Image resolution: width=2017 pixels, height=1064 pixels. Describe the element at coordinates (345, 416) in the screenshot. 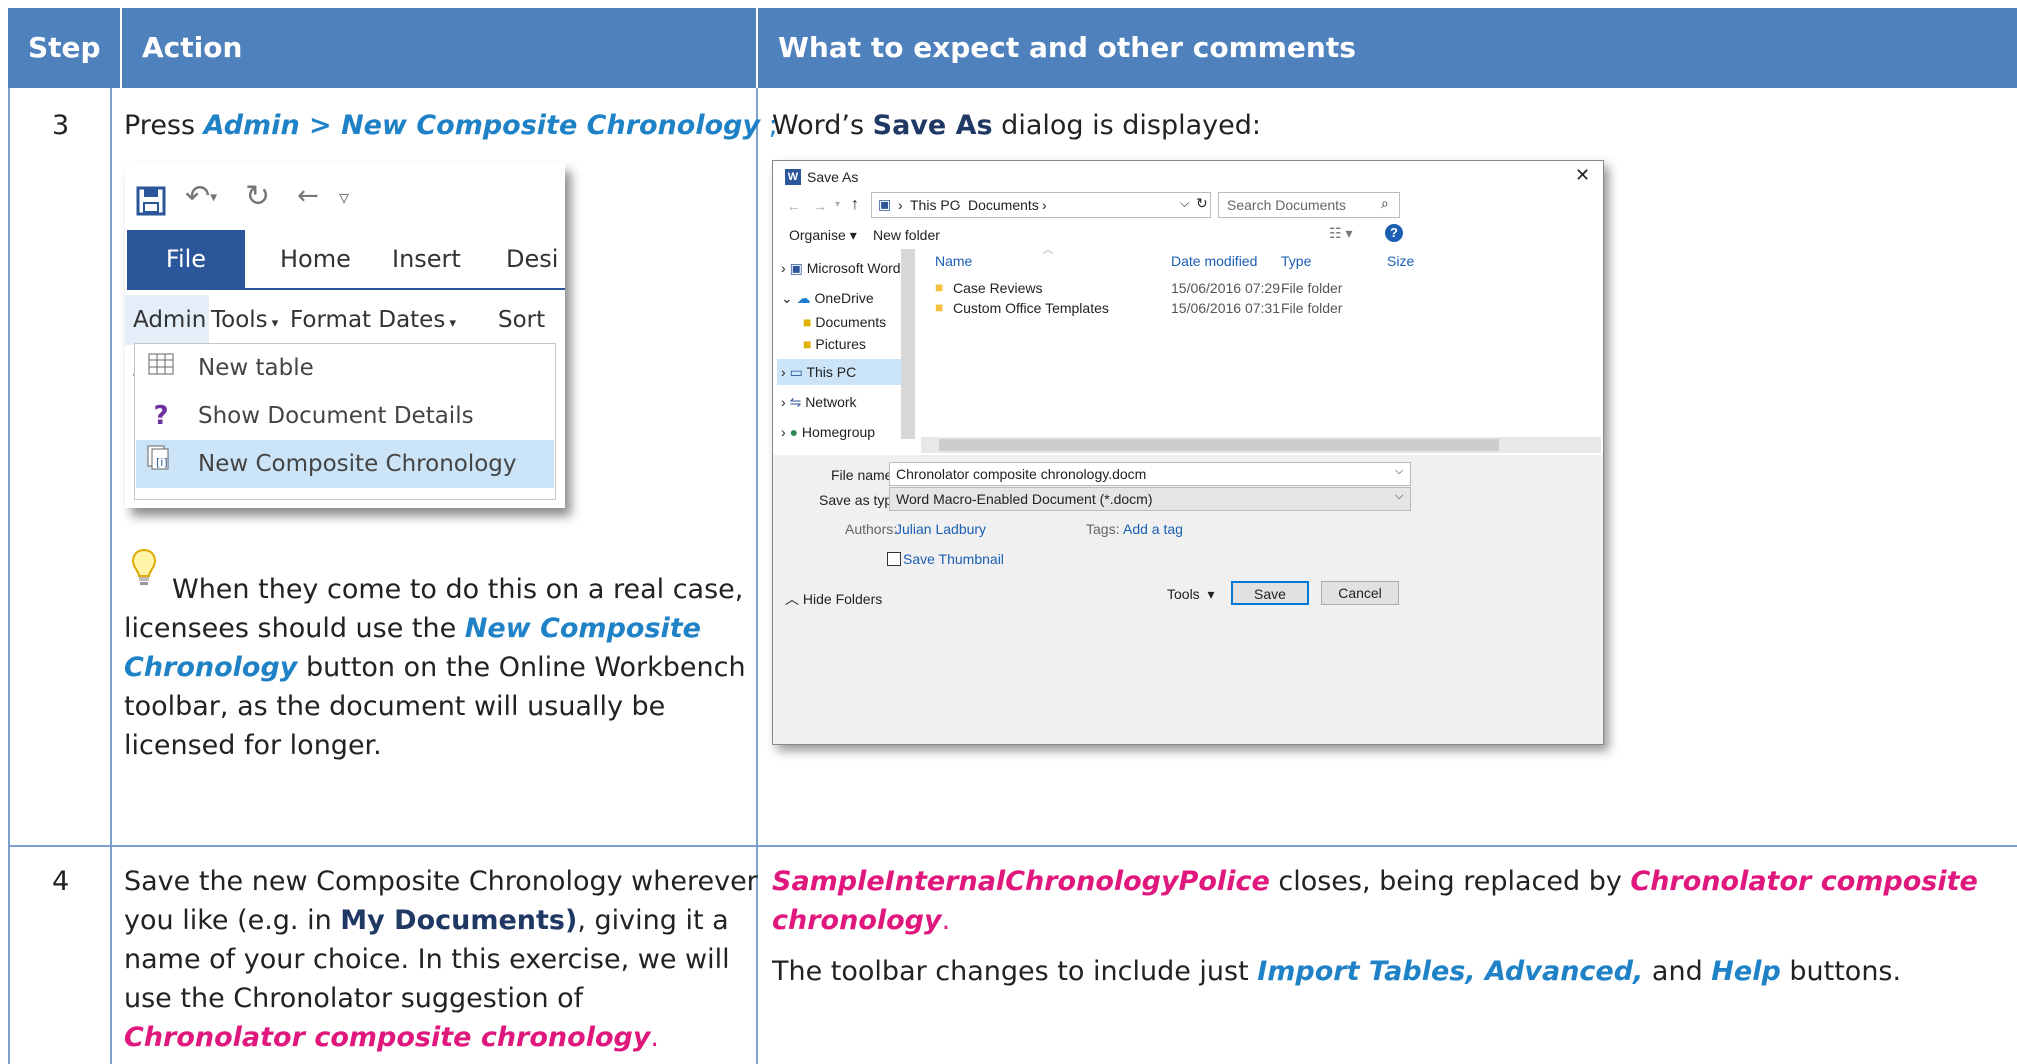

I see `menu-item-show-document-details: ? Show Document Details` at that location.